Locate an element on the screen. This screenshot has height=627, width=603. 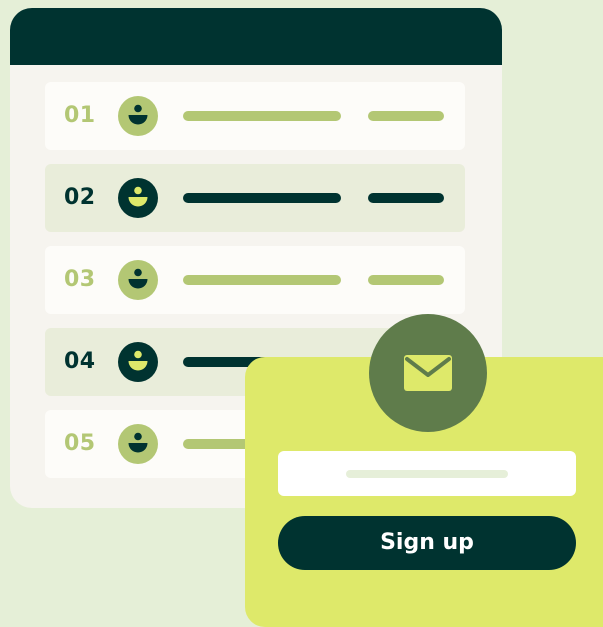
email-field is located at coordinates (427, 473).